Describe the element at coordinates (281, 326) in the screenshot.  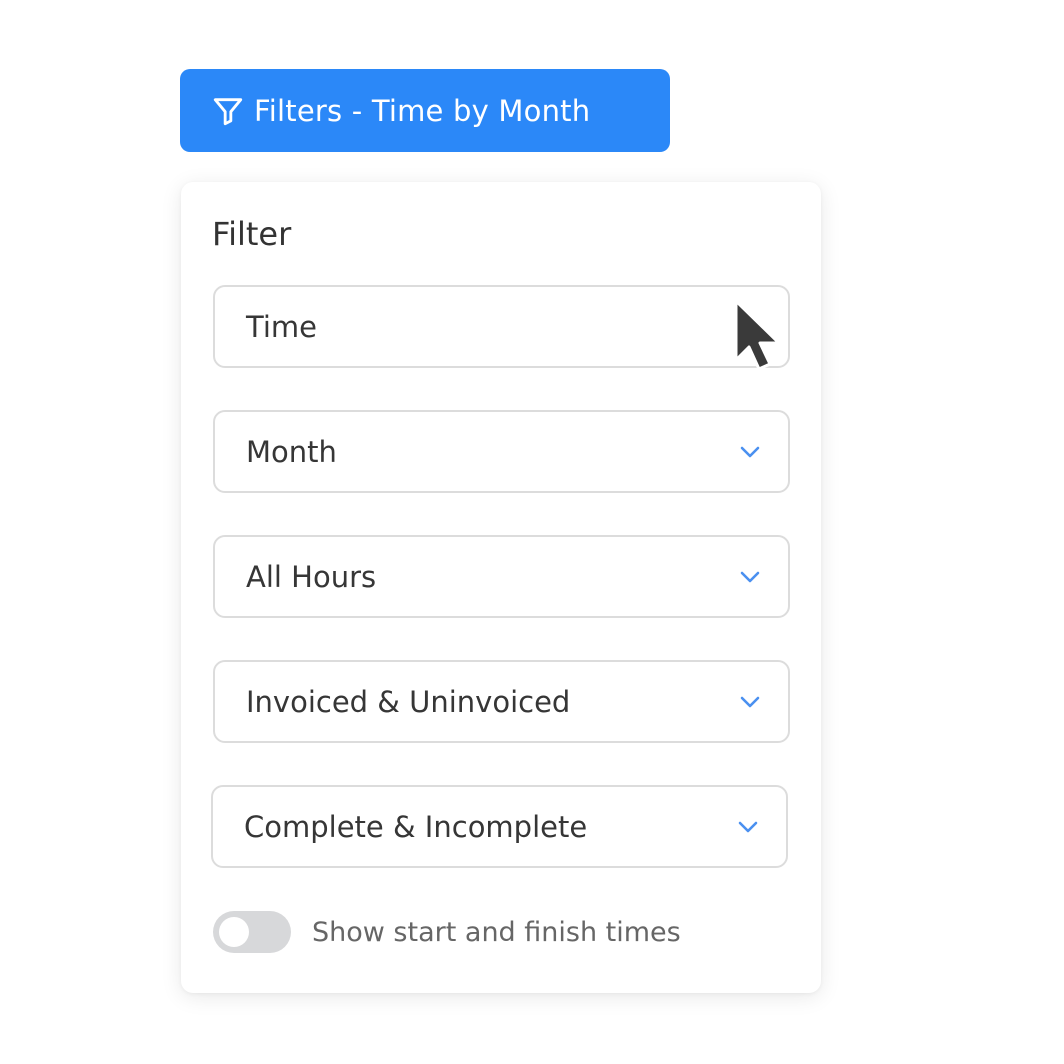
I see `type-select-value: Time` at that location.